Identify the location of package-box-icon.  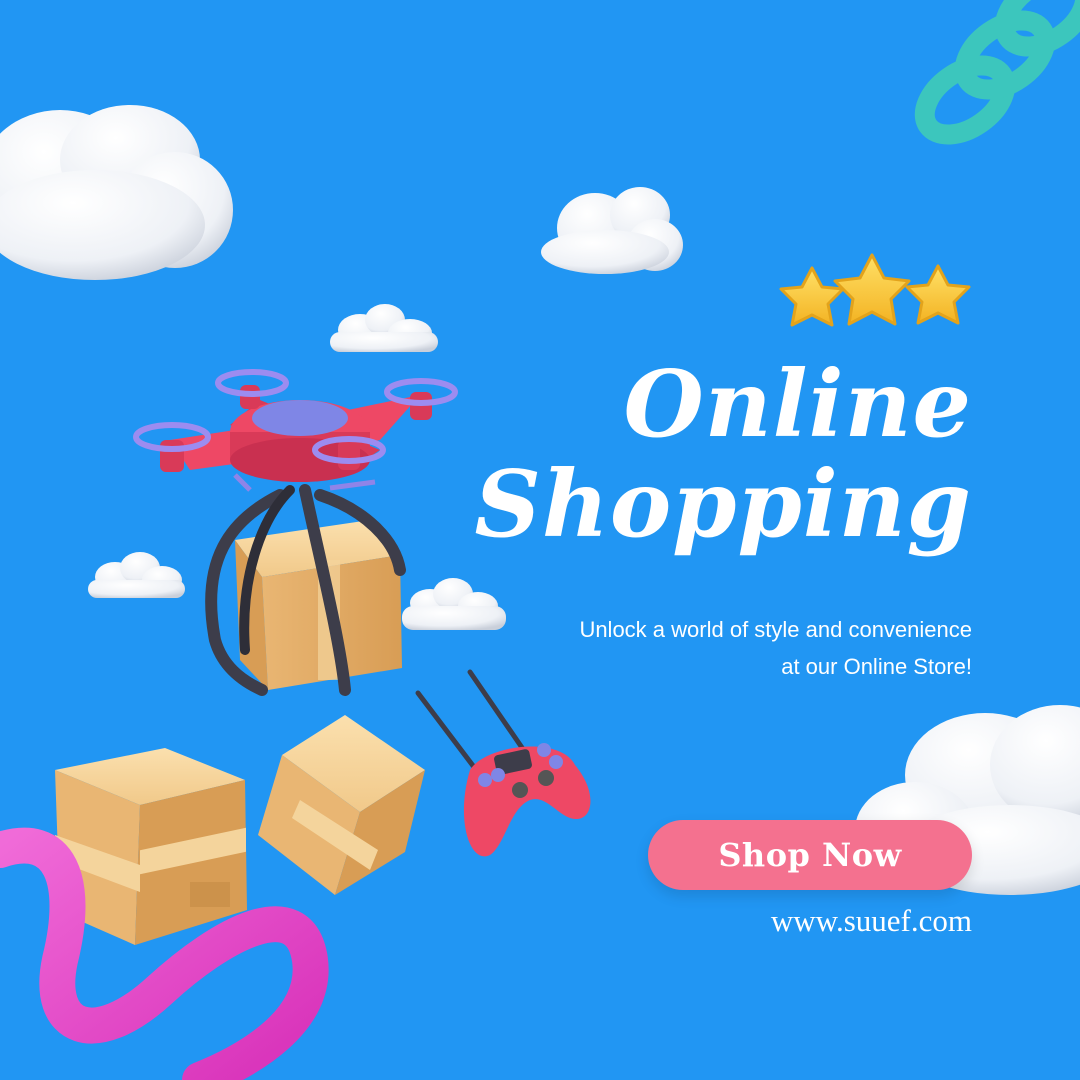
(341, 805).